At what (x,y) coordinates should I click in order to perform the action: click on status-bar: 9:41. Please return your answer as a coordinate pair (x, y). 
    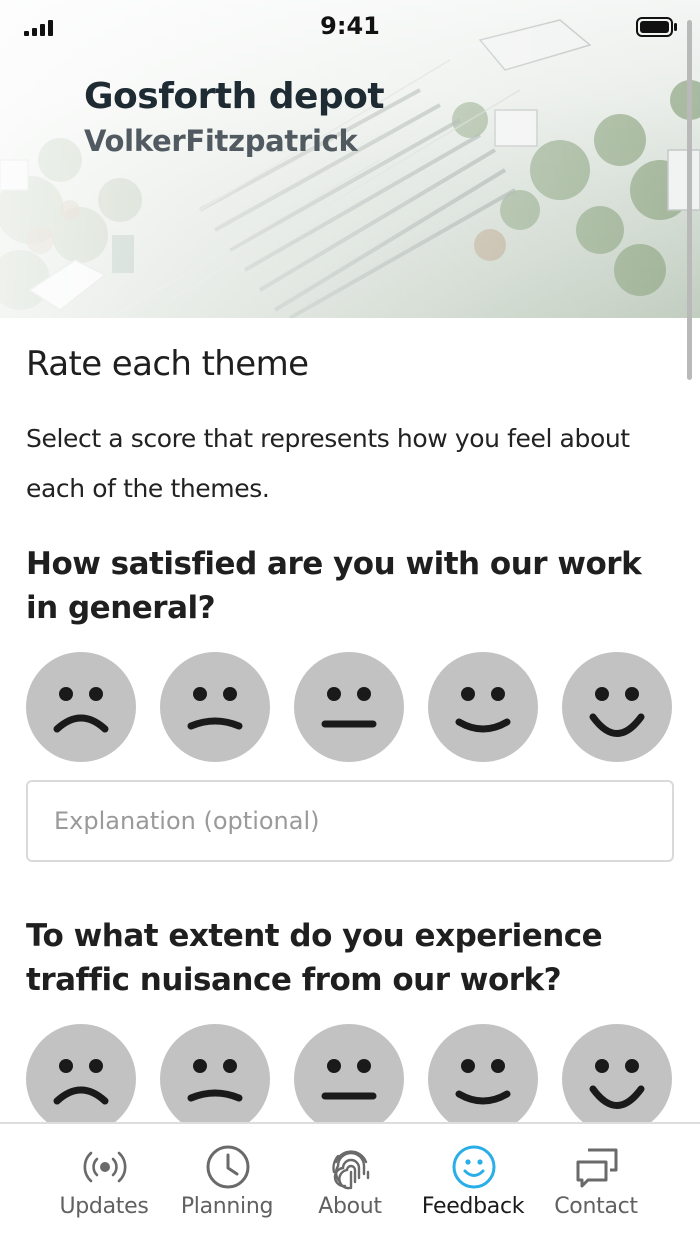
    Looking at the image, I should click on (350, 28).